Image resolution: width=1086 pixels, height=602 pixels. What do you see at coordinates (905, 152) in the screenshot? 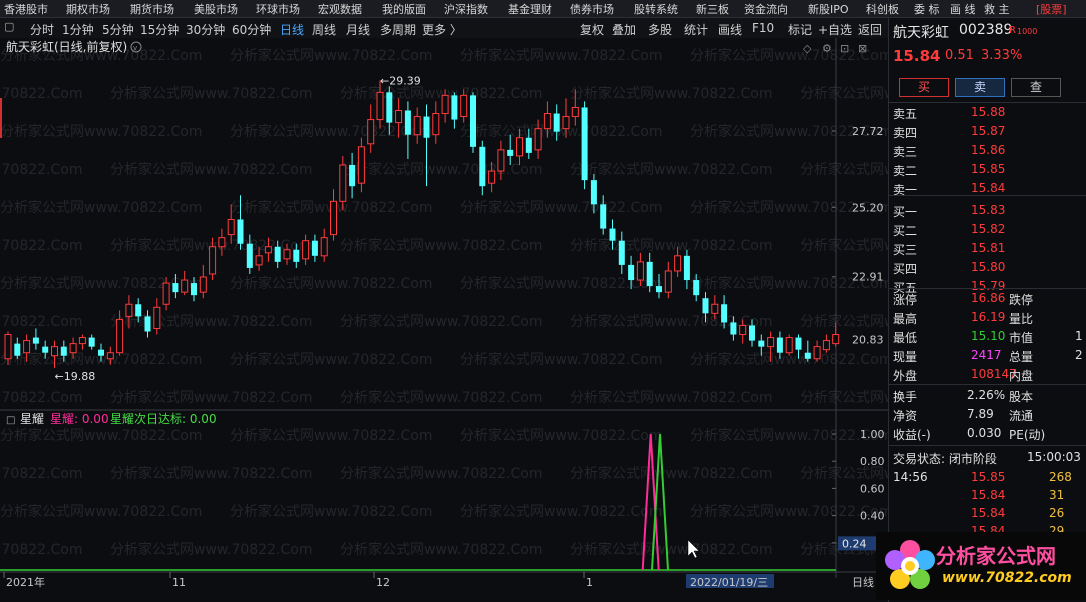
I see `order-level-label: 卖三` at bounding box center [905, 152].